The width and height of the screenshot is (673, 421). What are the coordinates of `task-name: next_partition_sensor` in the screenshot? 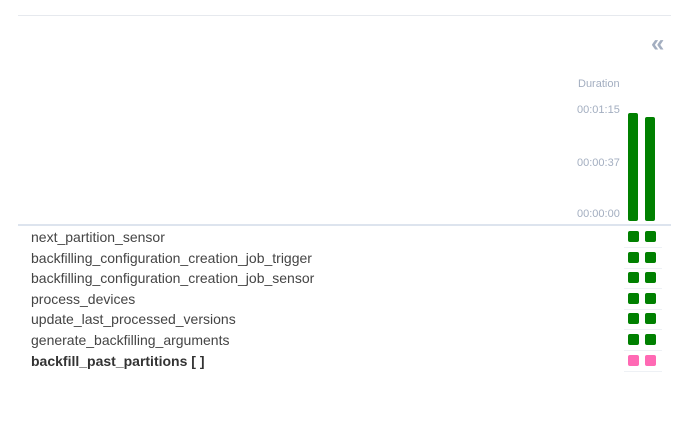 It's located at (98, 237).